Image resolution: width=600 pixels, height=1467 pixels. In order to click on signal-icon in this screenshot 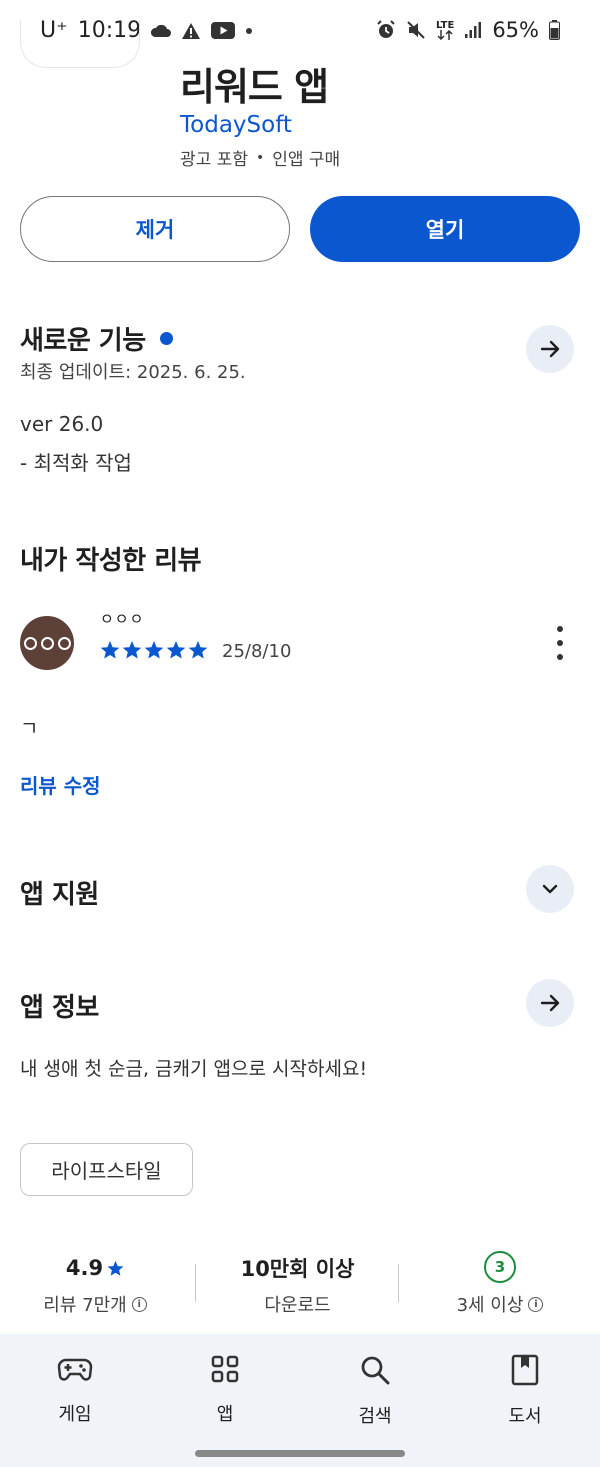, I will do `click(473, 30)`.